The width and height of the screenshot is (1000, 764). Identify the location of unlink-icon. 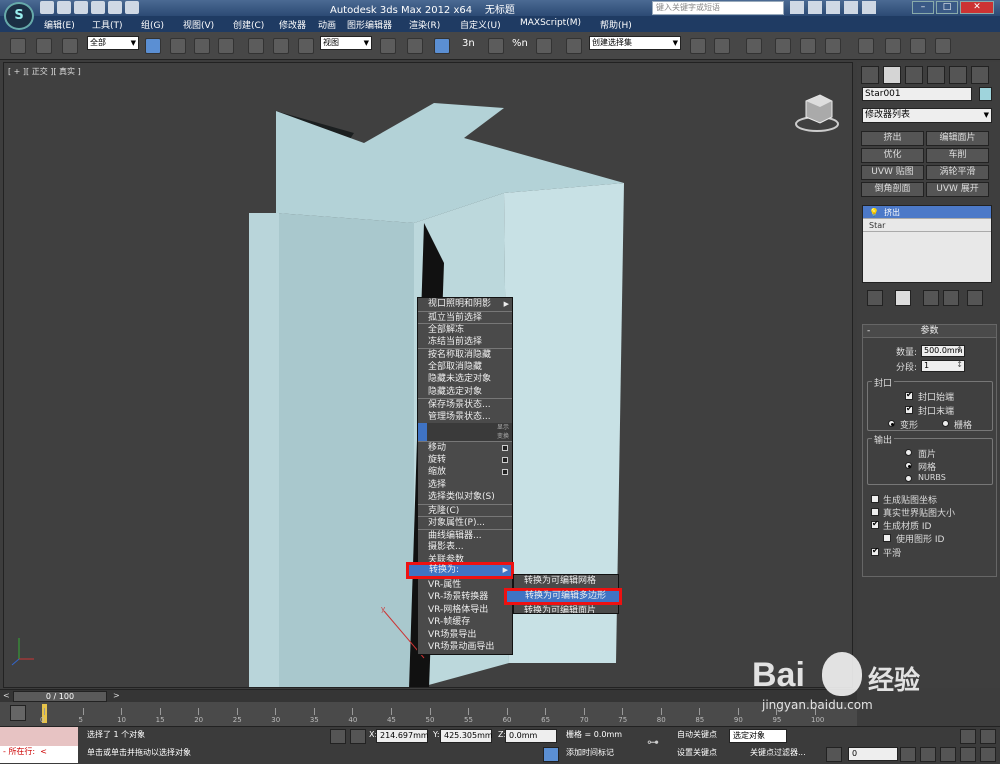
(44, 46).